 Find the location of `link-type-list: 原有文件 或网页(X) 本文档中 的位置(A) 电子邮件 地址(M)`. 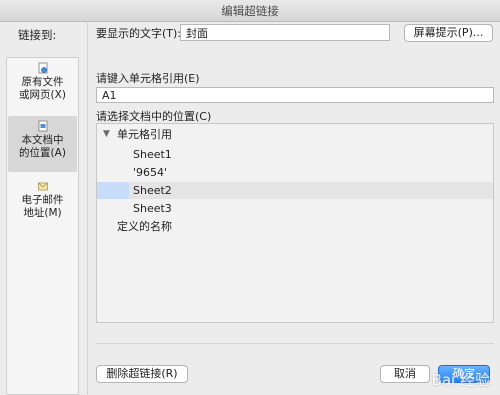

link-type-list: 原有文件 或网页(X) 本文档中 的位置(A) 电子邮件 地址(M) is located at coordinates (42, 226).